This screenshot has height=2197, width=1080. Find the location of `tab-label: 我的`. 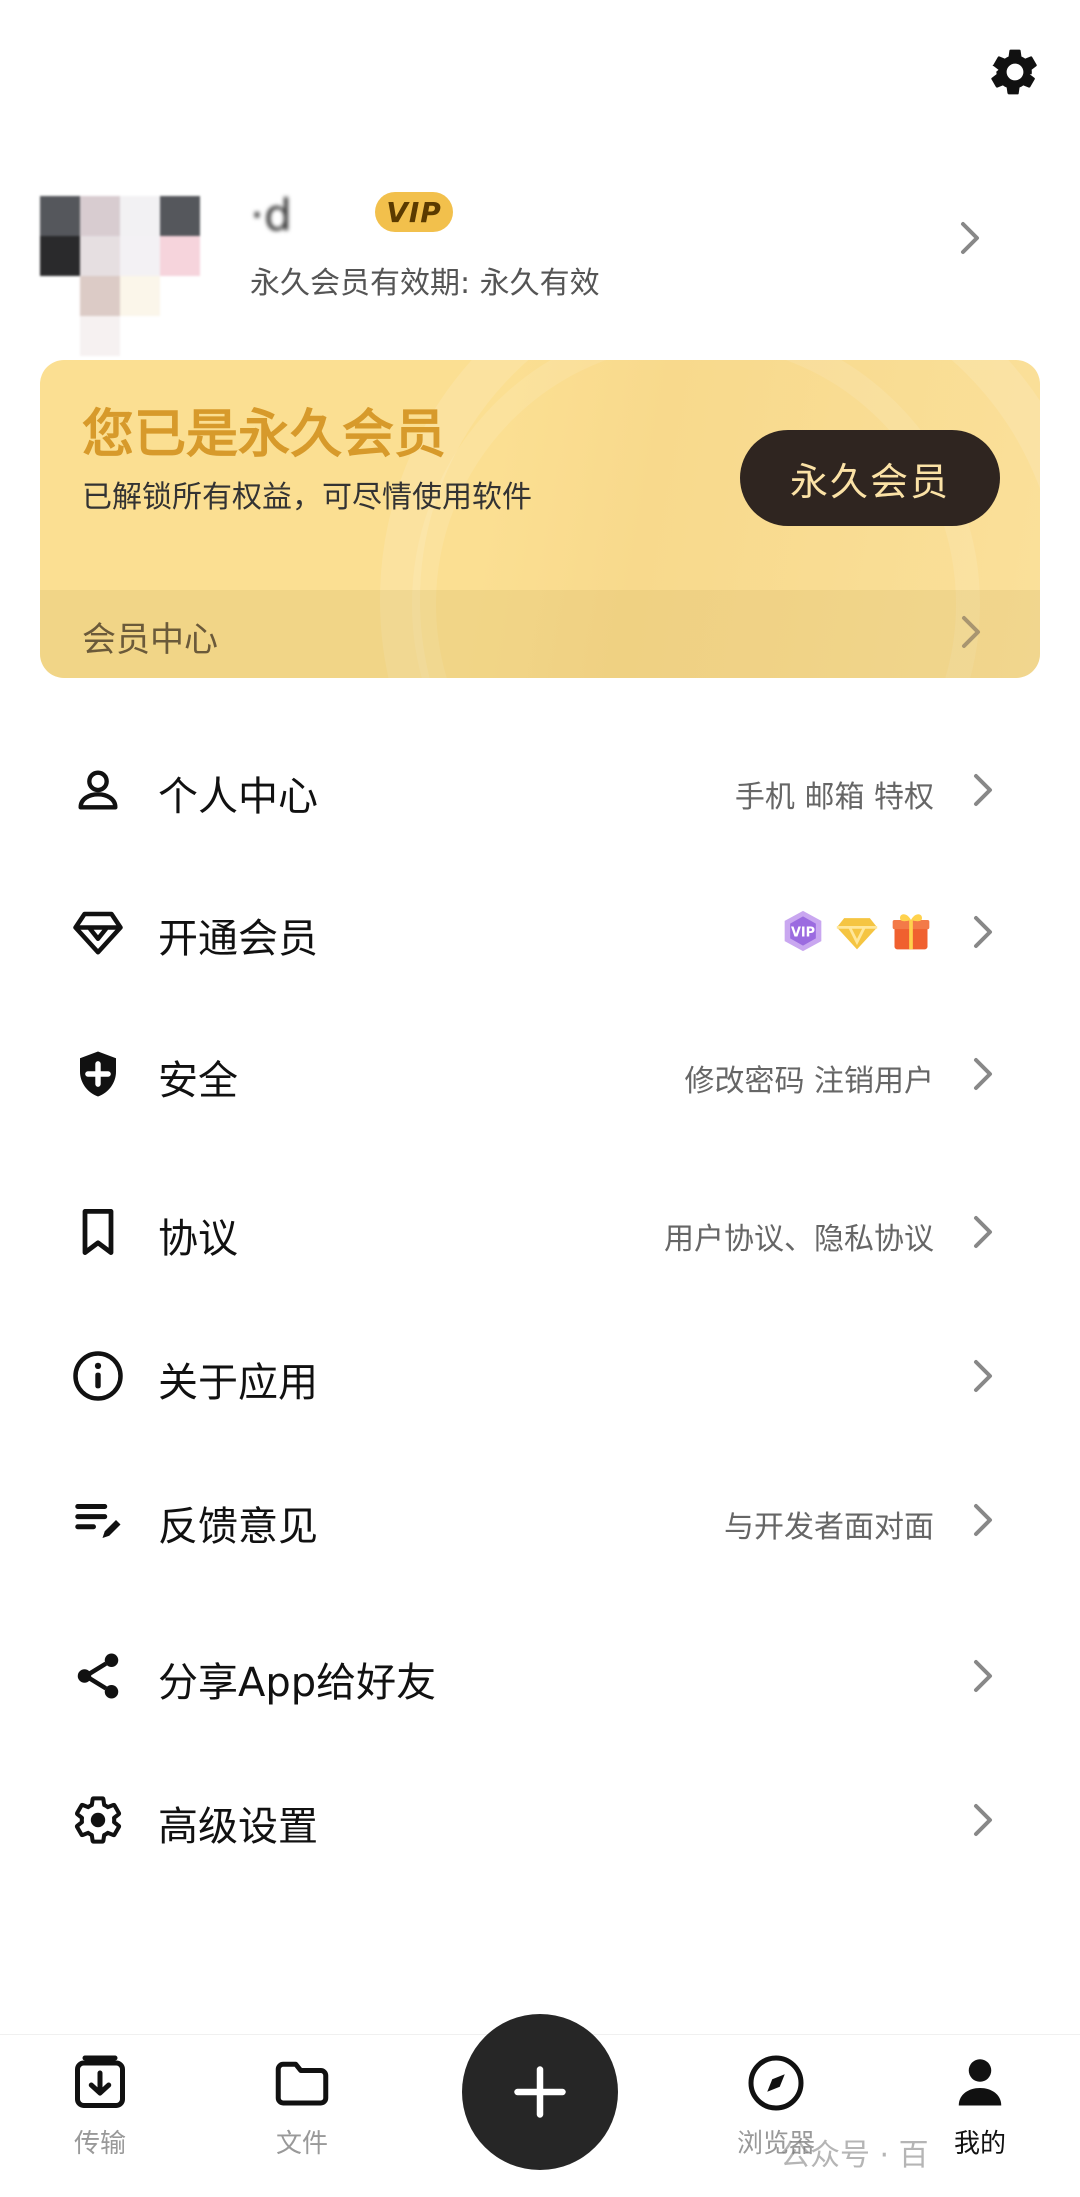

tab-label: 我的 is located at coordinates (979, 2144).